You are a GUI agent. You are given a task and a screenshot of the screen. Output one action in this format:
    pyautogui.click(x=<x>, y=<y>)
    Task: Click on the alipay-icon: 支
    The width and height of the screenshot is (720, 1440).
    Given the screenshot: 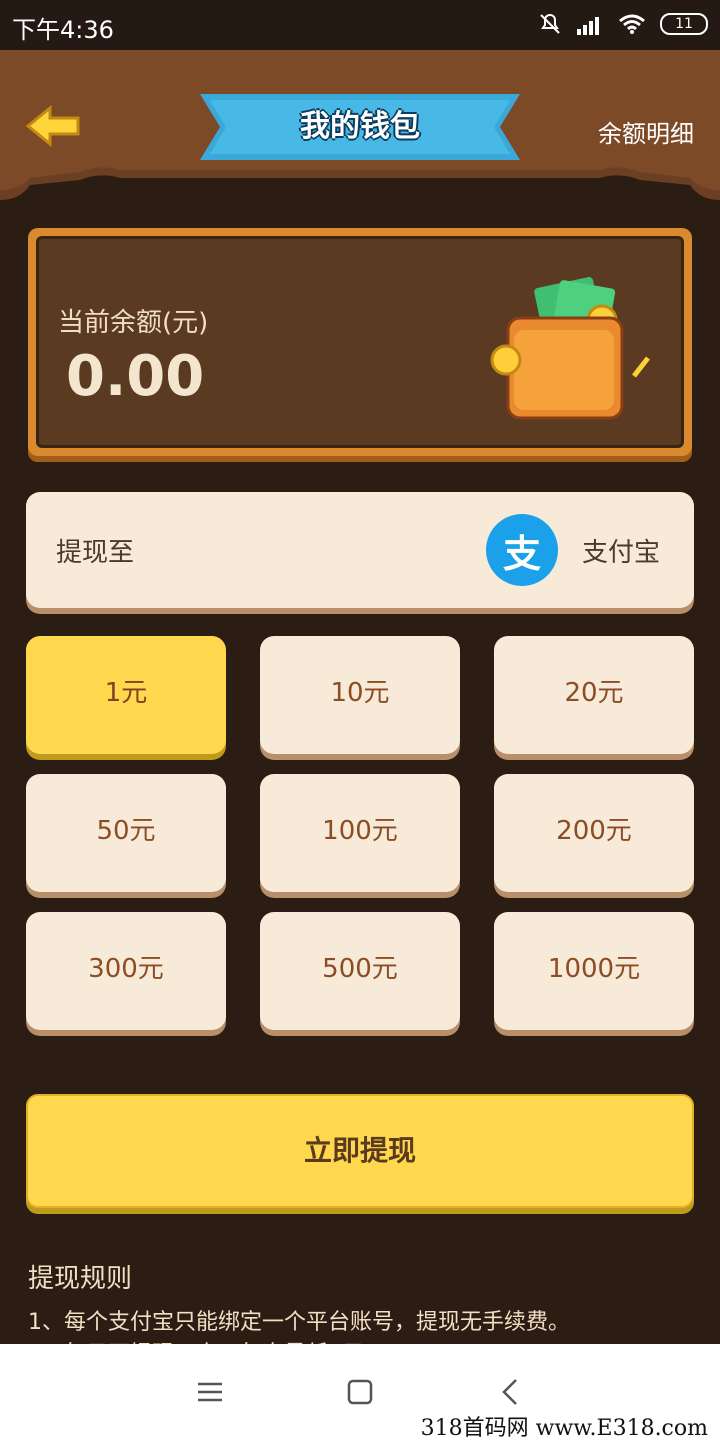 What is the action you would take?
    pyautogui.click(x=522, y=550)
    